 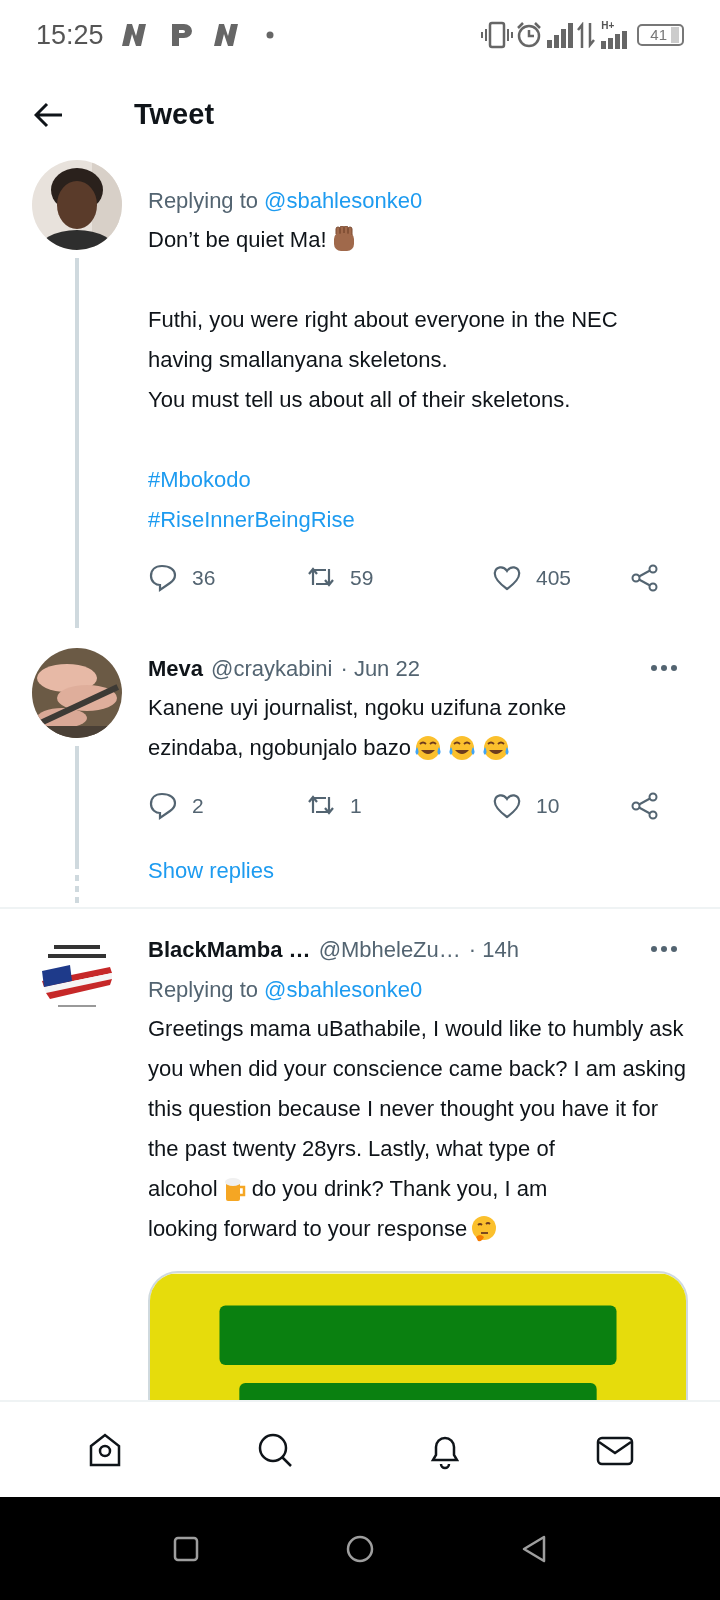 I want to click on count-label: 36, so click(x=204, y=578).